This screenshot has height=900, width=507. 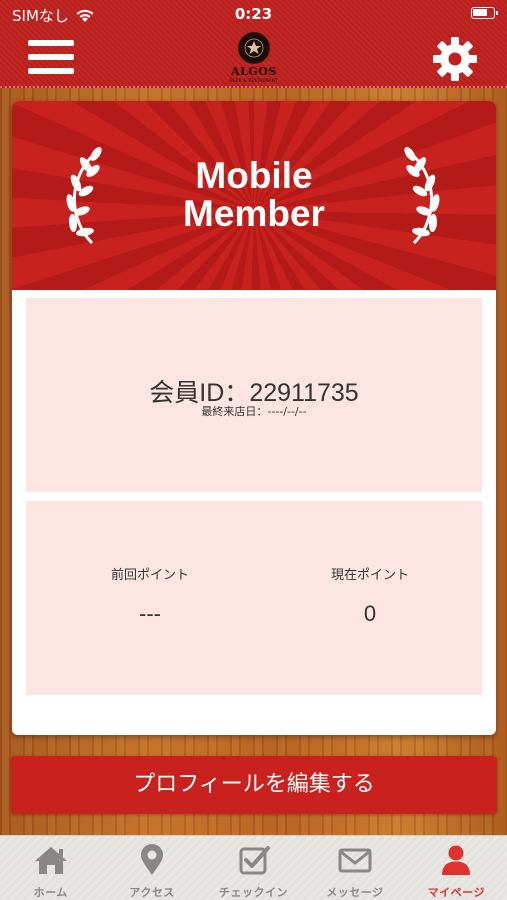 I want to click on gear-icon, so click(x=455, y=59).